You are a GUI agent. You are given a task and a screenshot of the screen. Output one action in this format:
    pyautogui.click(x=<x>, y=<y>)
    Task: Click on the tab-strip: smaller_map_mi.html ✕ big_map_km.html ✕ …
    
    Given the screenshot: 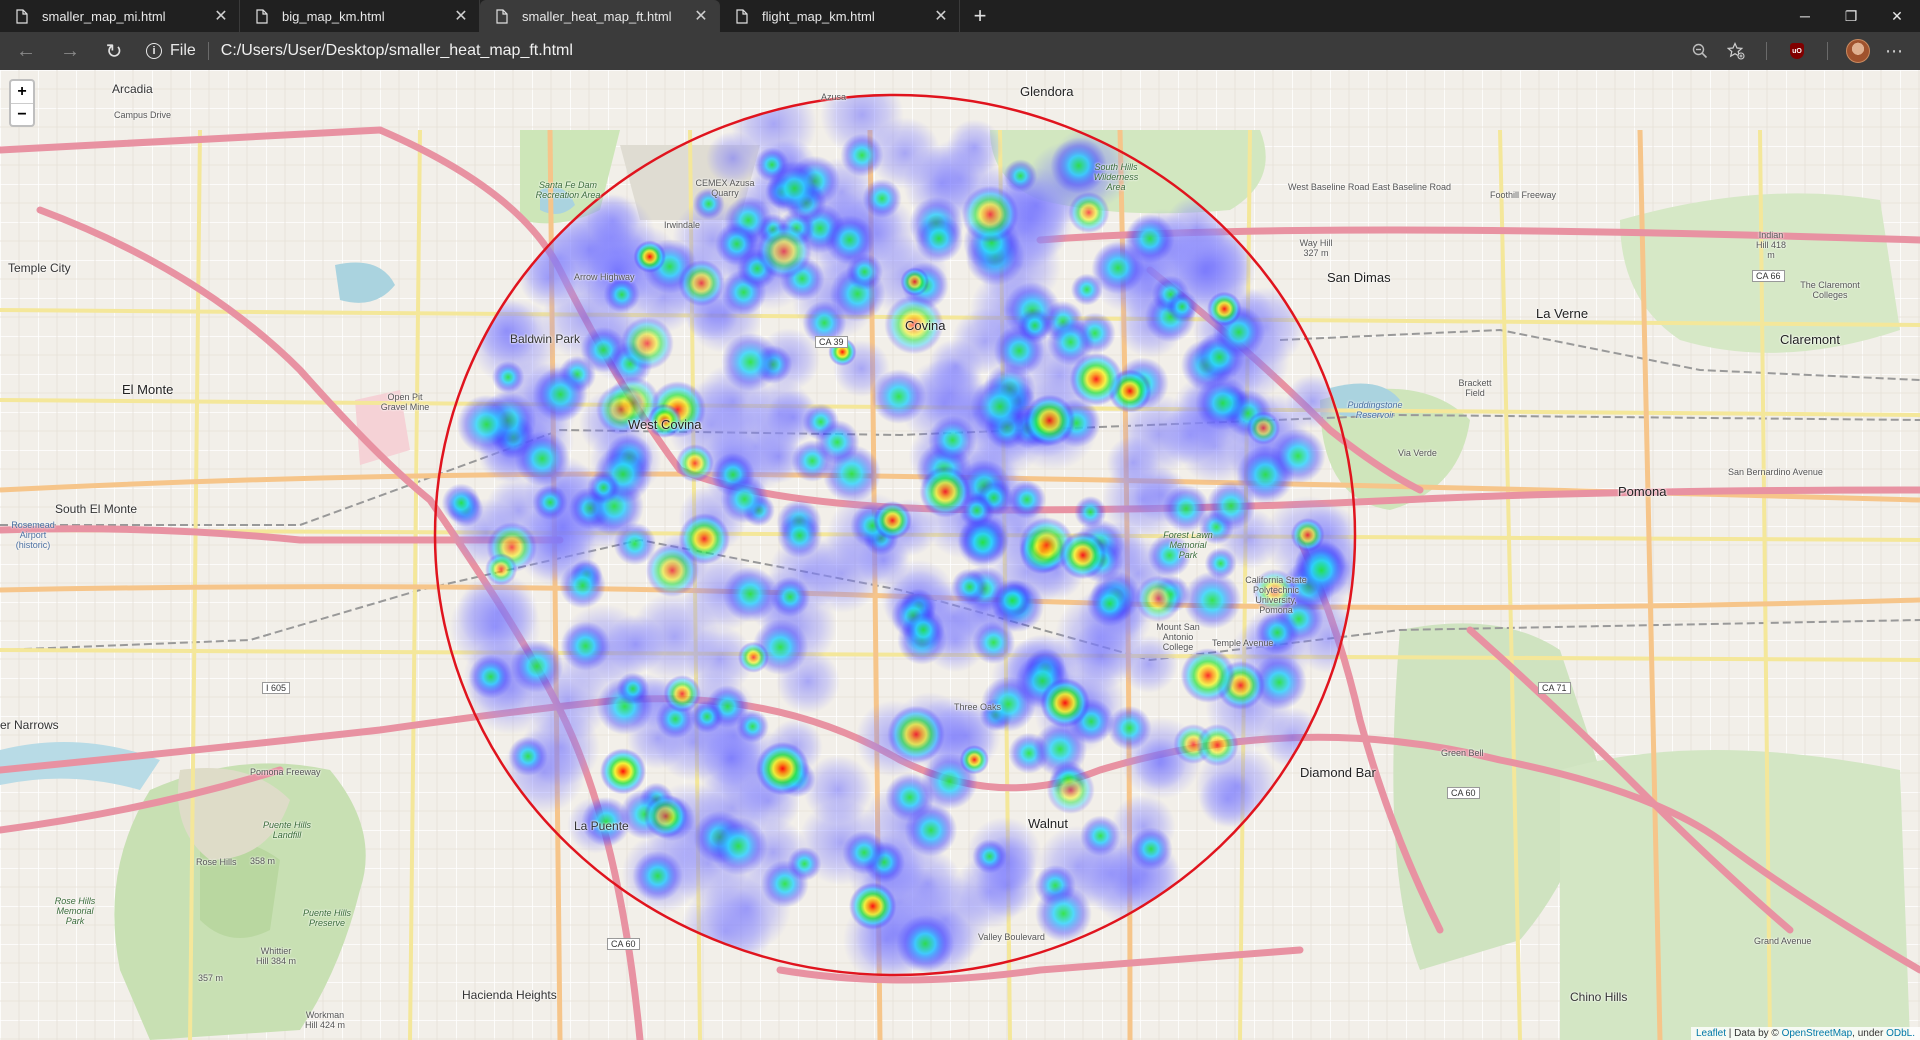 What is the action you would take?
    pyautogui.click(x=960, y=16)
    